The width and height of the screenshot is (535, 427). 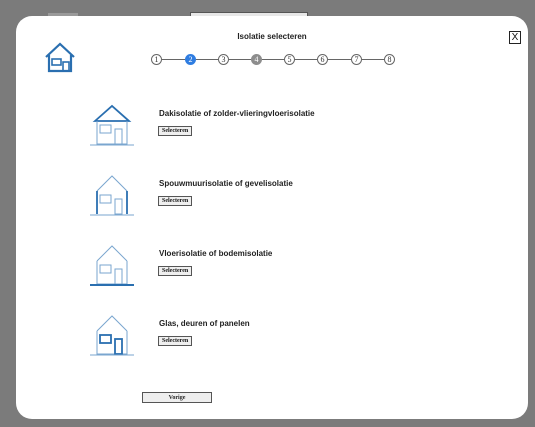 What do you see at coordinates (175, 341) in the screenshot?
I see `select-glass-doors-button: Selecteren` at bounding box center [175, 341].